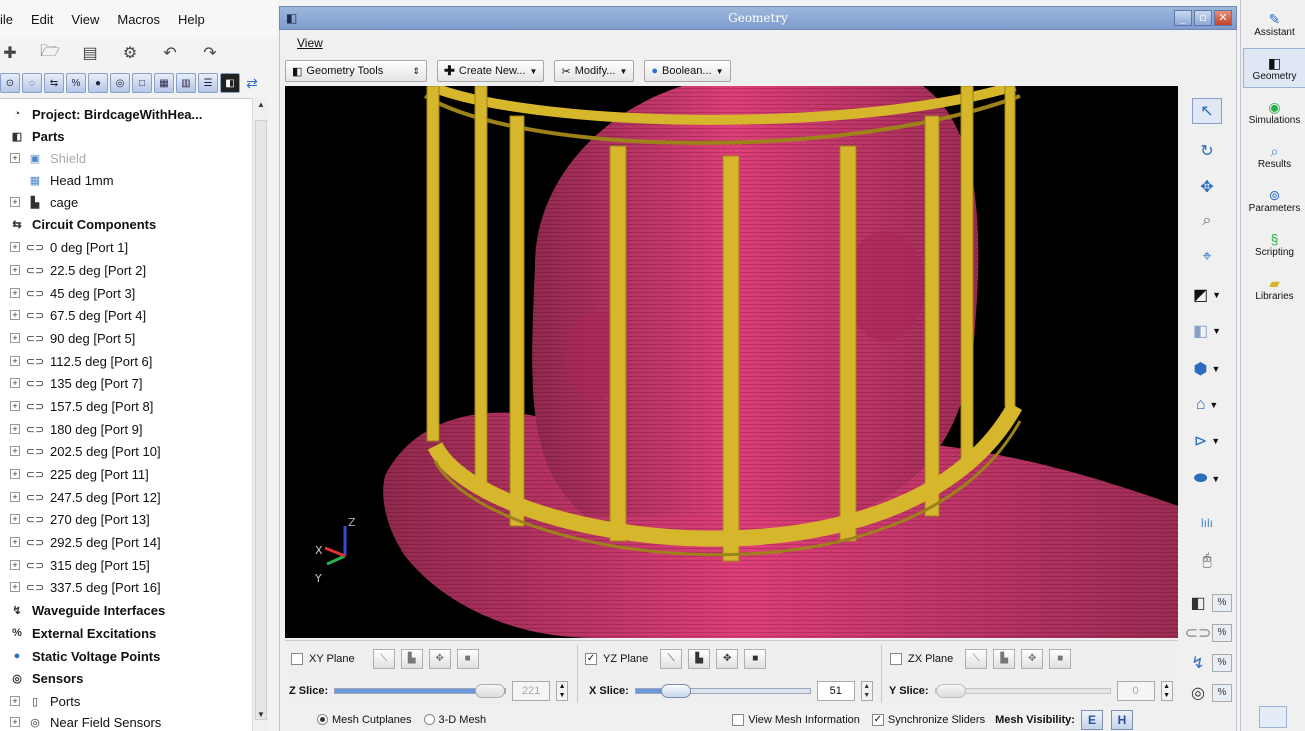 The height and width of the screenshot is (731, 1305). What do you see at coordinates (72, 338) in the screenshot?
I see `tree-port-item: + ⊂⊃ 90 deg [Port 5]` at bounding box center [72, 338].